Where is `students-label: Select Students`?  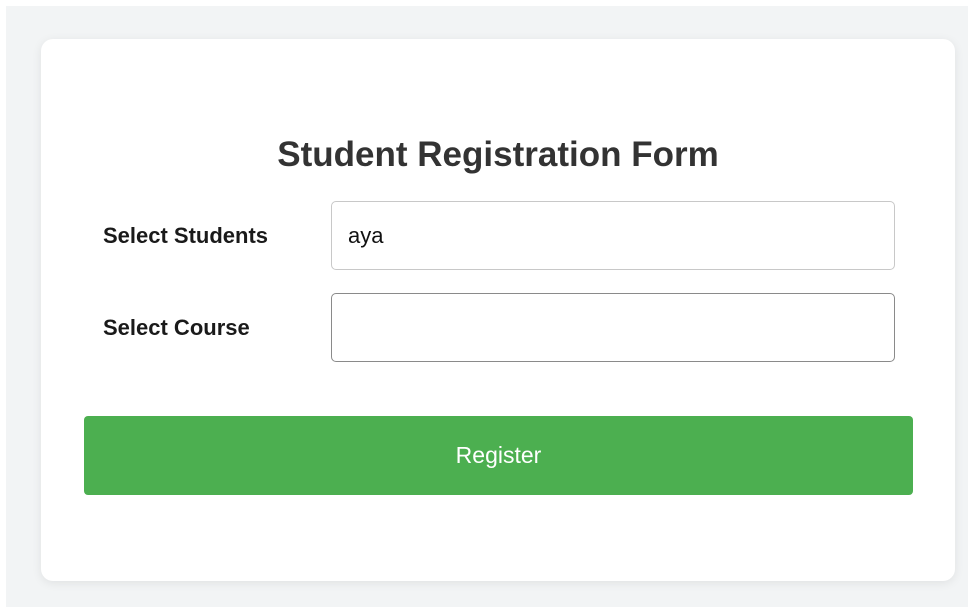
students-label: Select Students is located at coordinates (186, 235).